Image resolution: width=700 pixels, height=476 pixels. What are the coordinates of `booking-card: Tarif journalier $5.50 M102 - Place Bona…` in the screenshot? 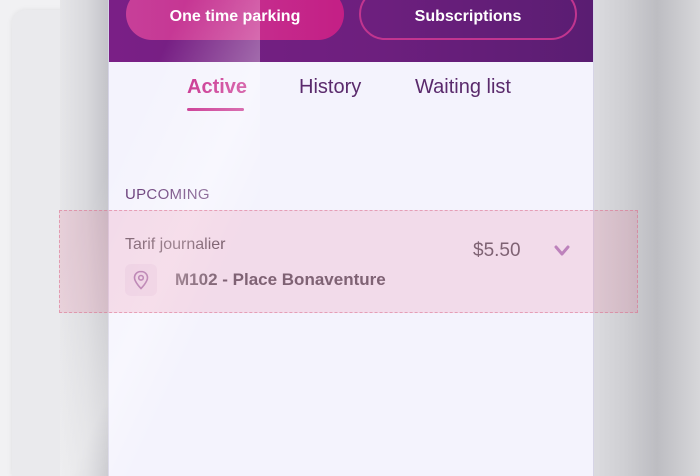 It's located at (351, 262).